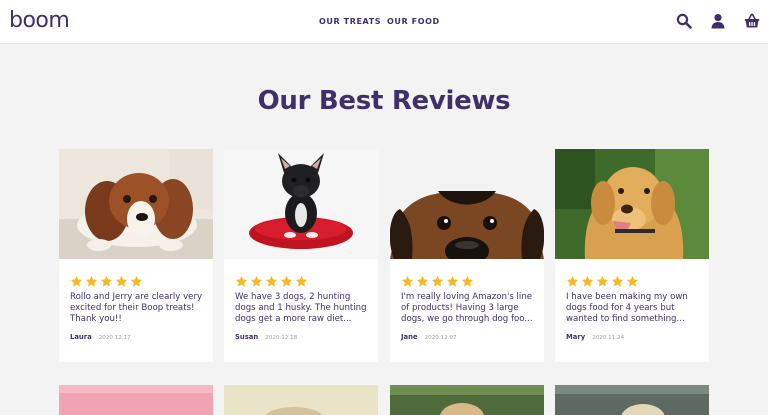  Describe the element at coordinates (409, 337) in the screenshot. I see `review-author: Jane` at that location.